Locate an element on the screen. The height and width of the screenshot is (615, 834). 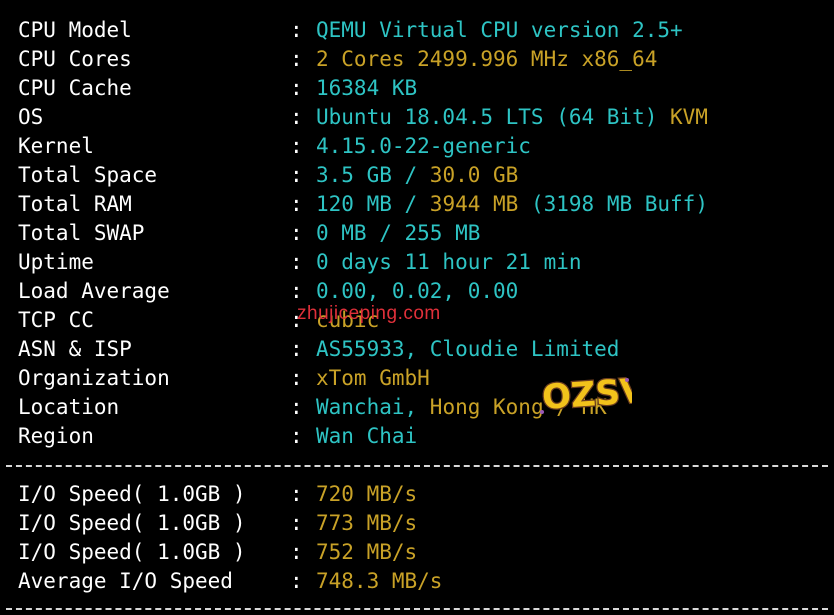
row-value: xTom GmbH is located at coordinates (373, 378).